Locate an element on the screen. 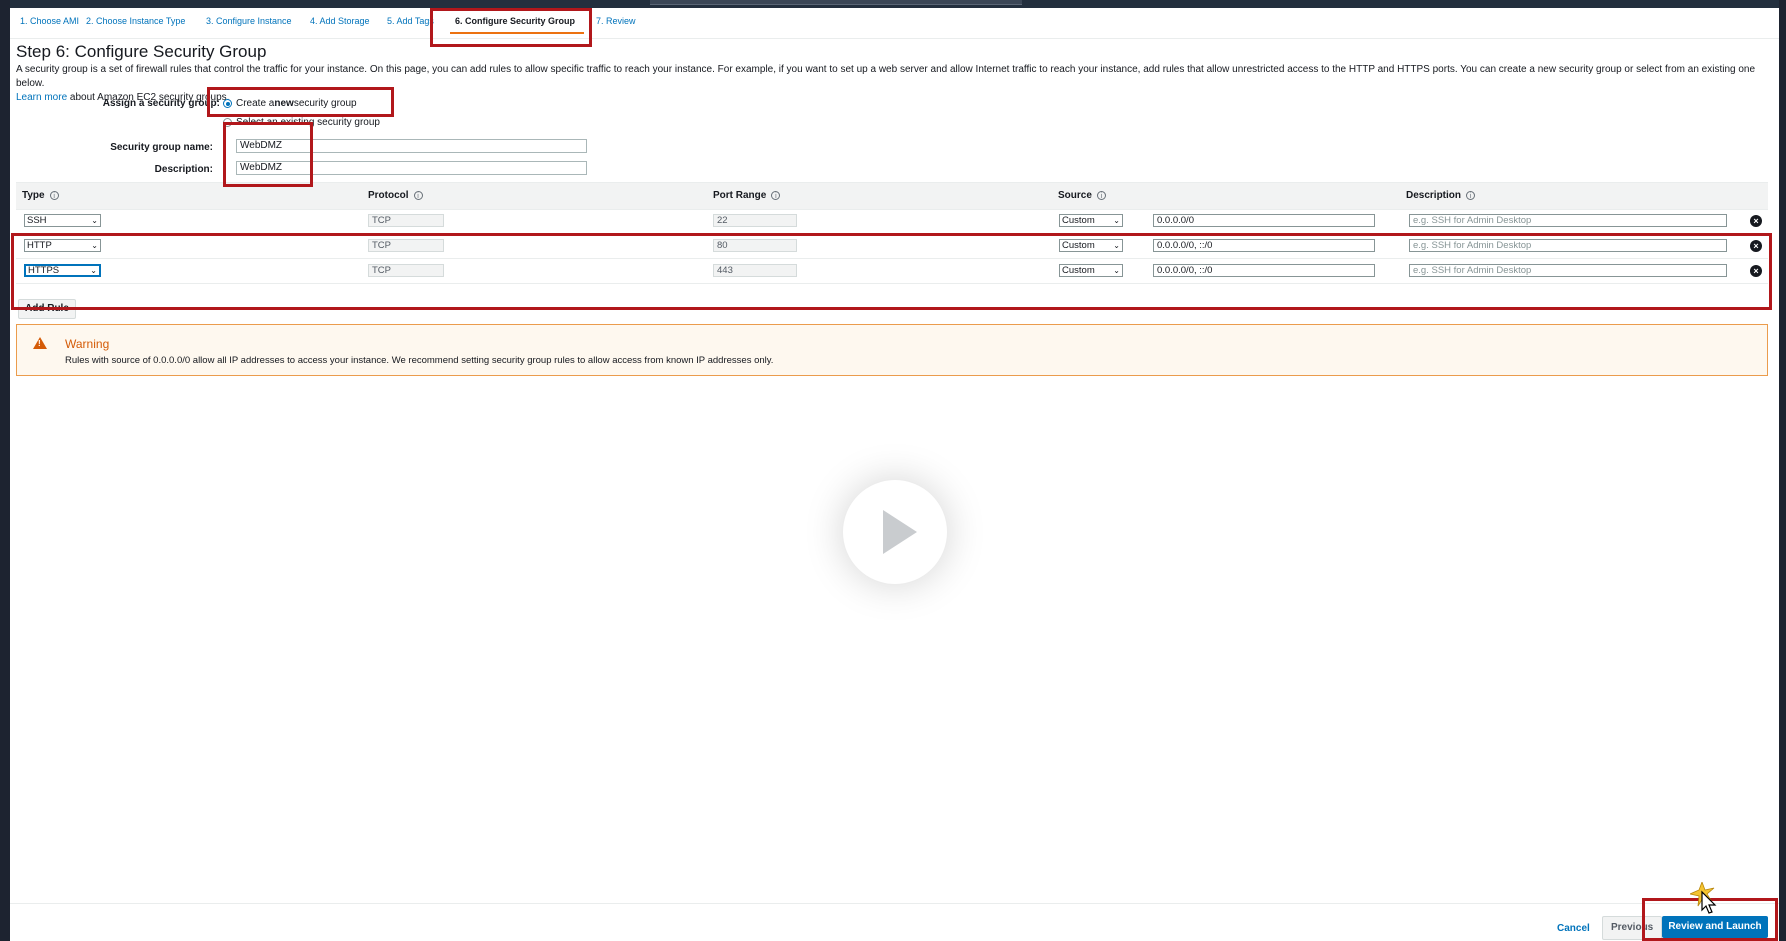  rule-port-range: 443 is located at coordinates (755, 270).